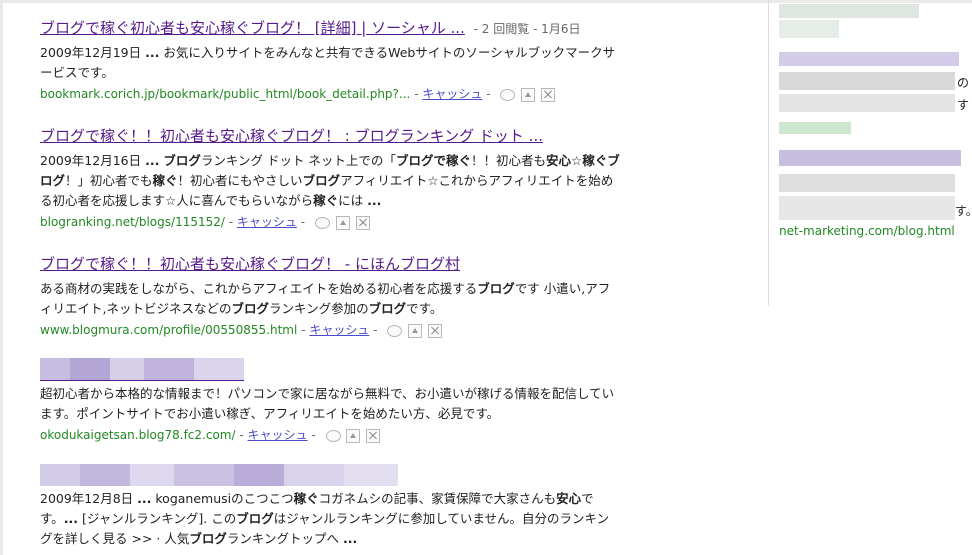  Describe the element at coordinates (963, 105) in the screenshot. I see `sidebar-text: す` at that location.